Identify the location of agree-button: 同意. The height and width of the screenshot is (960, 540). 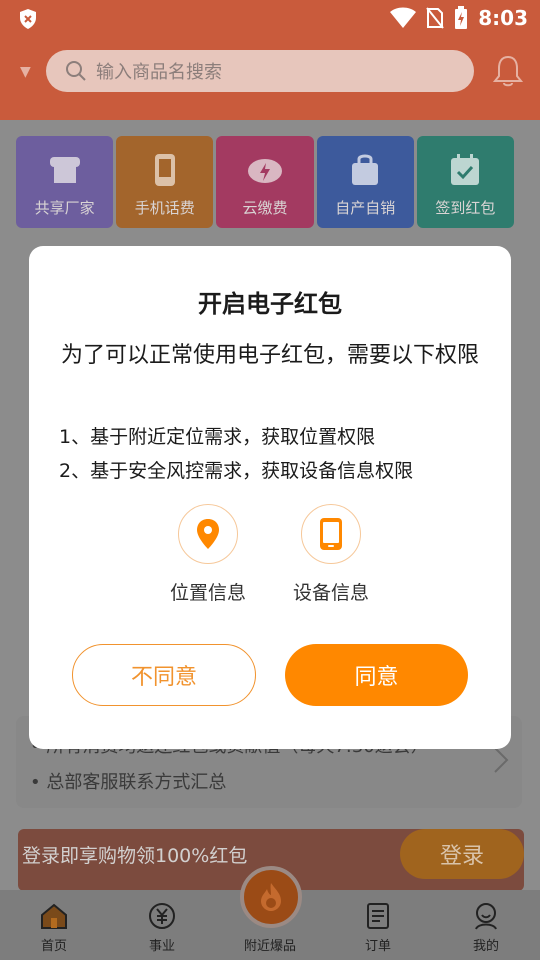
(376, 675).